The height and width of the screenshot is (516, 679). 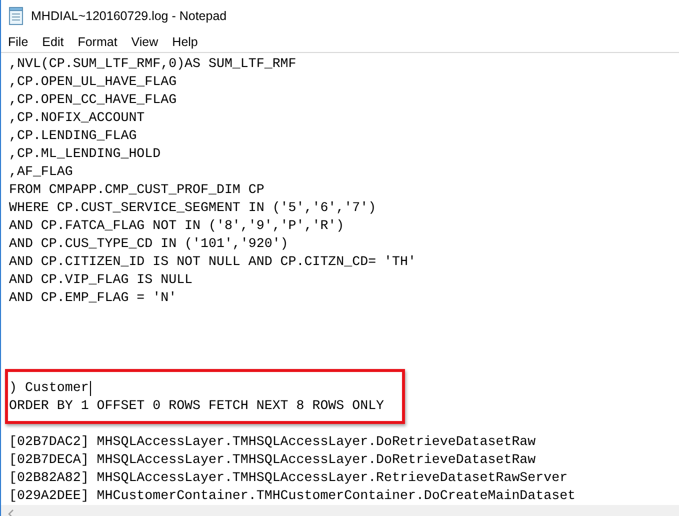 I want to click on text-line: WHERE CP.CUST_SERVICE_SEGMENT IN ('5','6','7'), so click(x=192, y=208).